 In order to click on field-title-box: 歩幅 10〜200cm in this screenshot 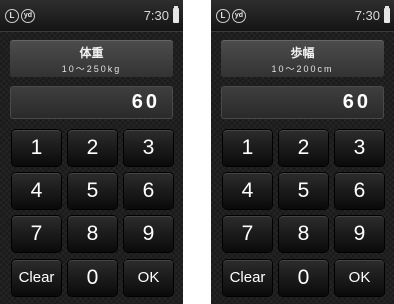, I will do `click(302, 58)`.